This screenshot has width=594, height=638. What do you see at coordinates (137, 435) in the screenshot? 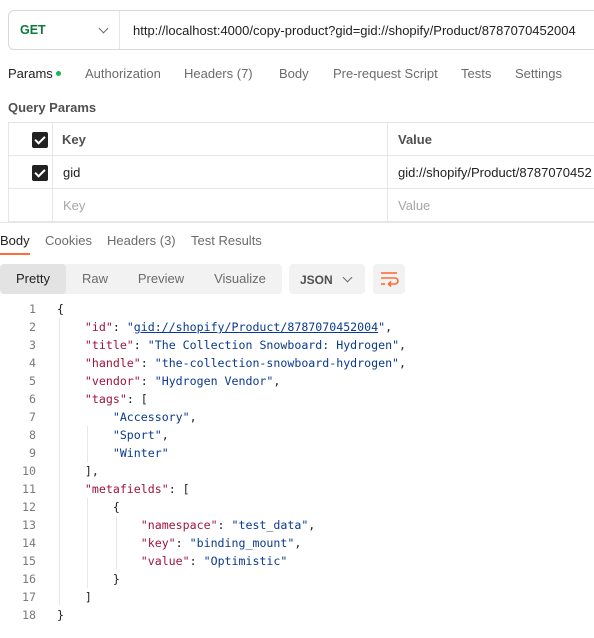
I see `code-token: "Sport"` at bounding box center [137, 435].